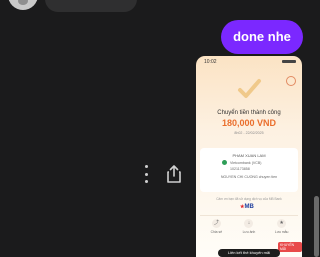 The width and height of the screenshot is (320, 257). I want to click on promo-badge: KHUYẾN MÃI, so click(290, 247).